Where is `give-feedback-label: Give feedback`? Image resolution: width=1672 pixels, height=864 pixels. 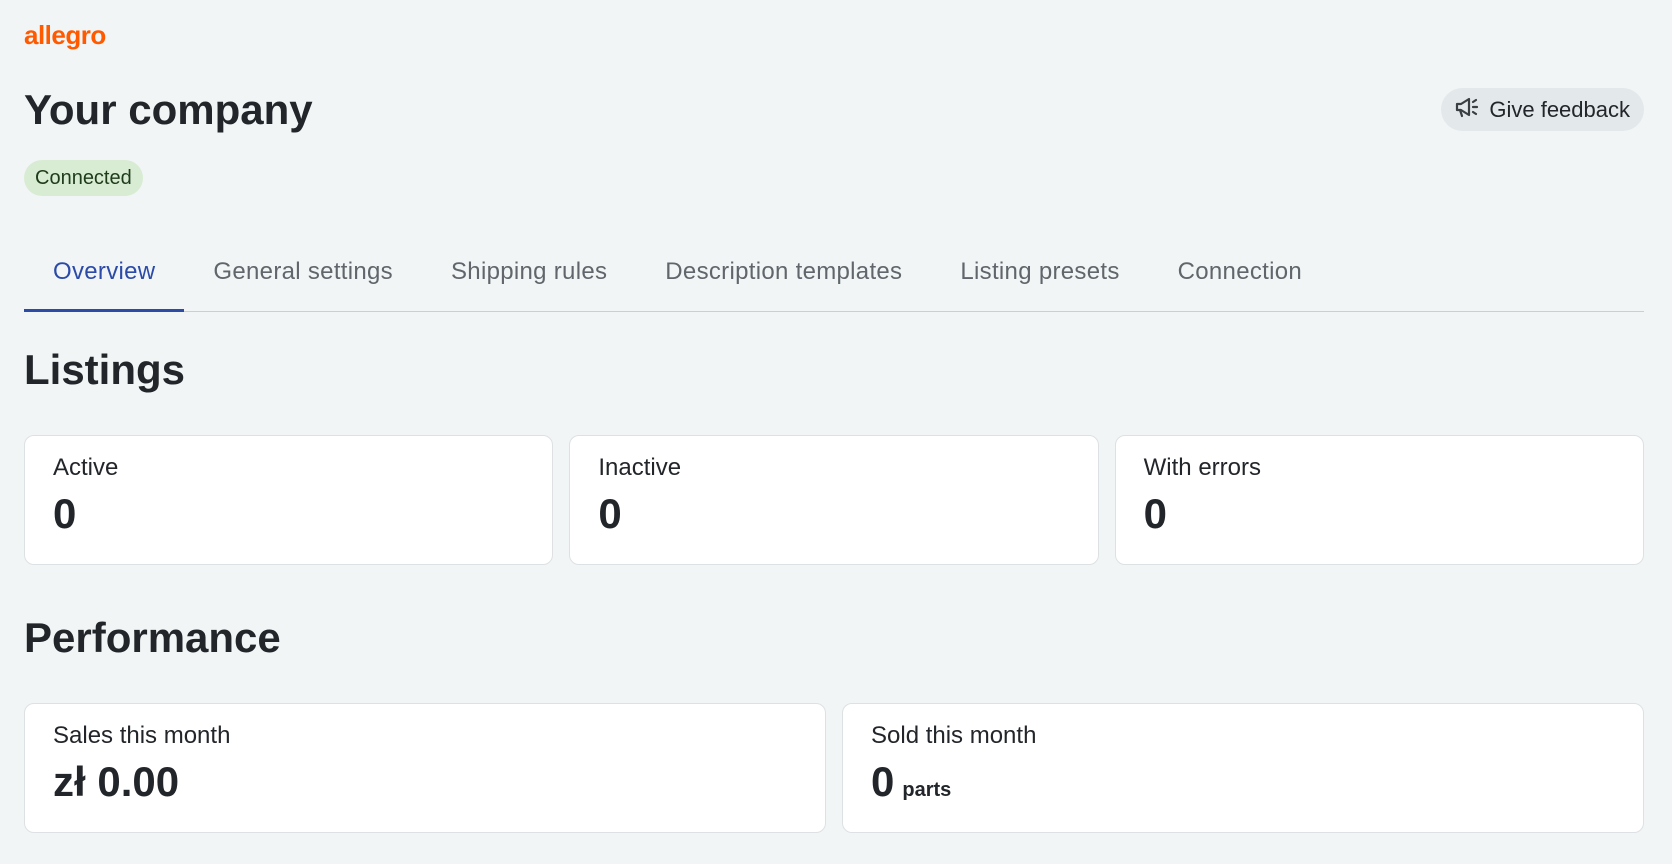
give-feedback-label: Give feedback is located at coordinates (1559, 109).